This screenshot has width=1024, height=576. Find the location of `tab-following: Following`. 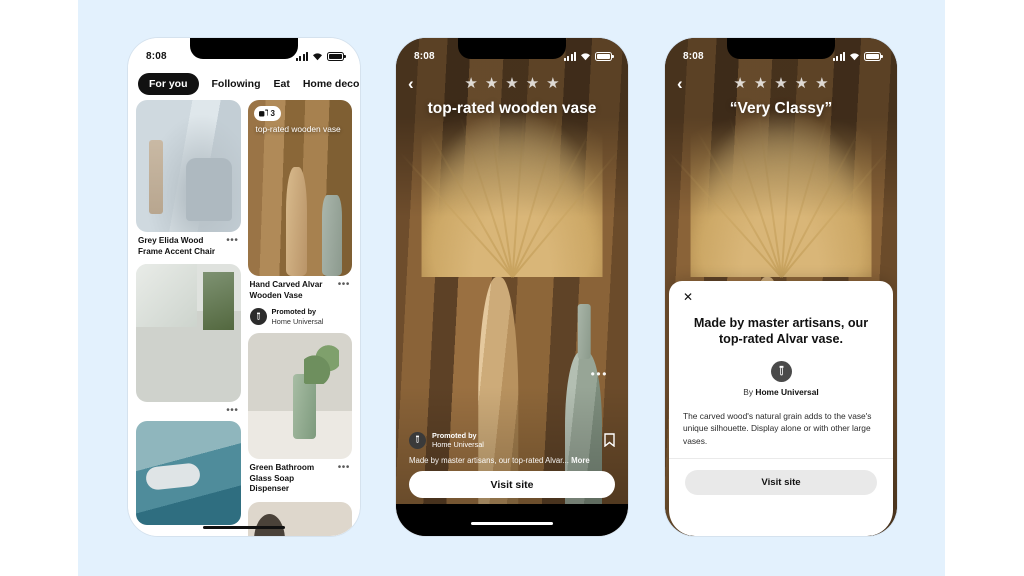

tab-following: Following is located at coordinates (236, 84).